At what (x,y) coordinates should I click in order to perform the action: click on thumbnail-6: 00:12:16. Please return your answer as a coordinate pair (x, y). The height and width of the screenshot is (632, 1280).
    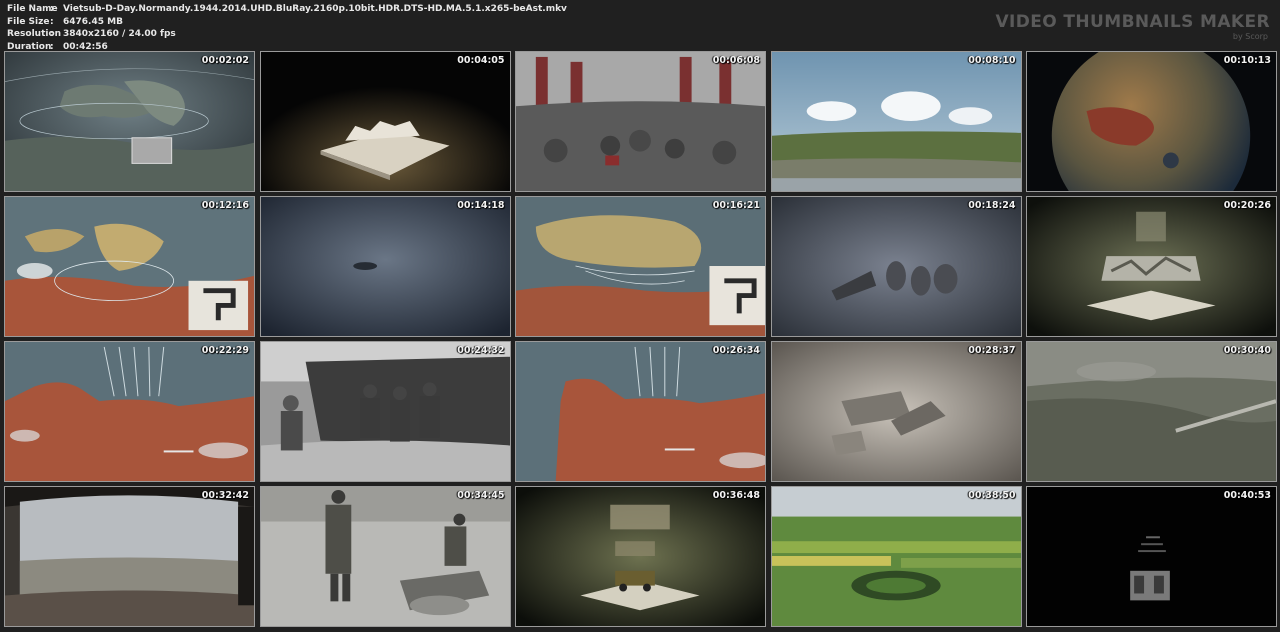
    Looking at the image, I should click on (129, 266).